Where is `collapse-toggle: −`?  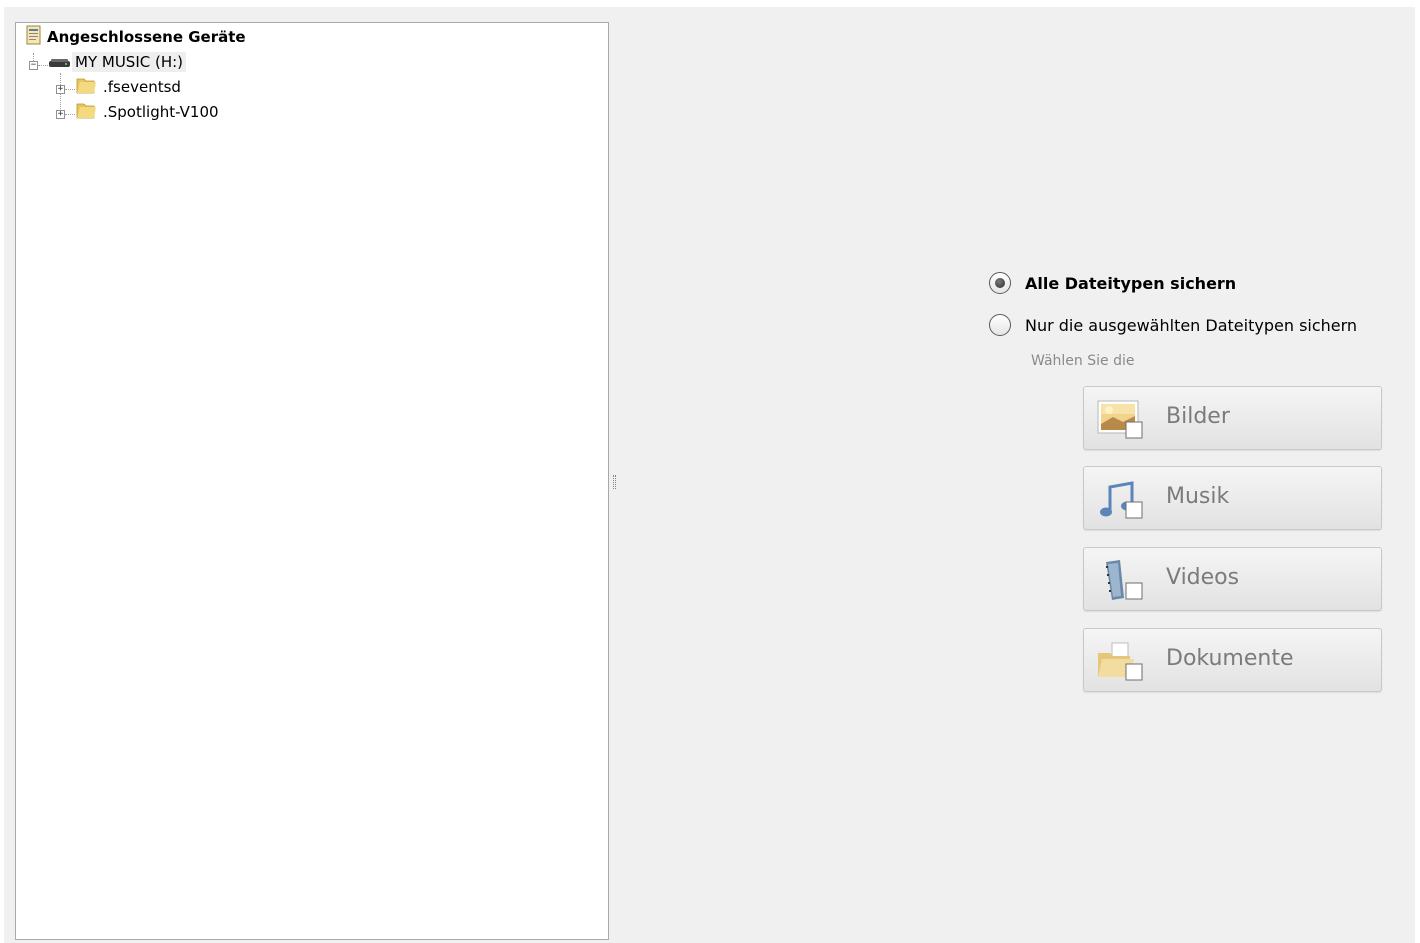
collapse-toggle: − is located at coordinates (33, 65).